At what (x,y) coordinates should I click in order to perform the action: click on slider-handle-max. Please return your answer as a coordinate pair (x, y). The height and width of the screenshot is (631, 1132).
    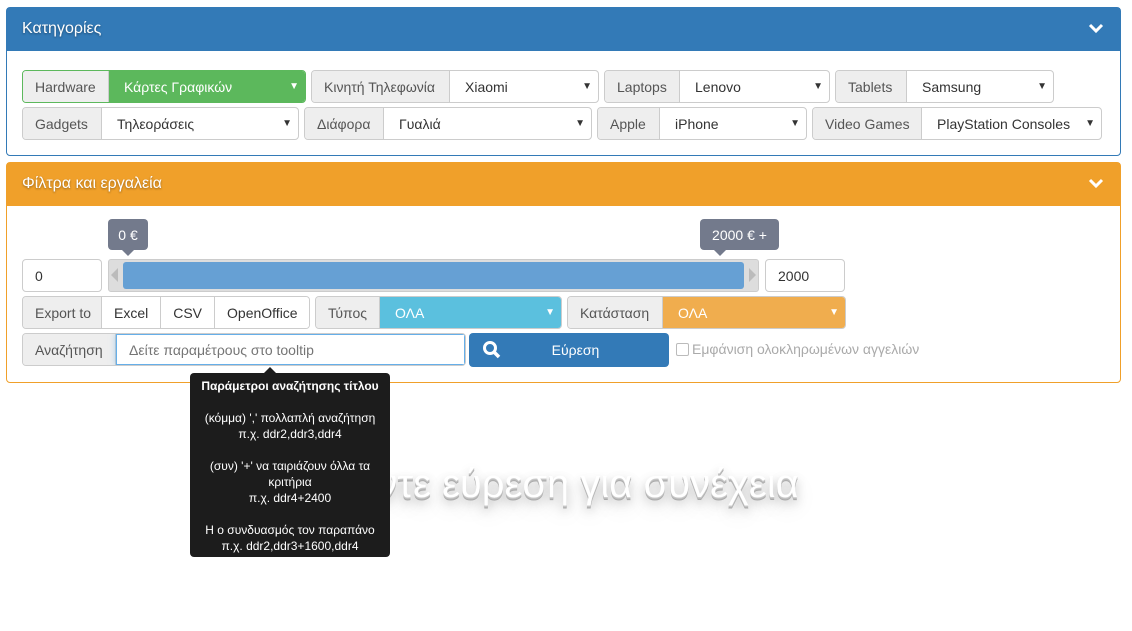
    Looking at the image, I should click on (752, 275).